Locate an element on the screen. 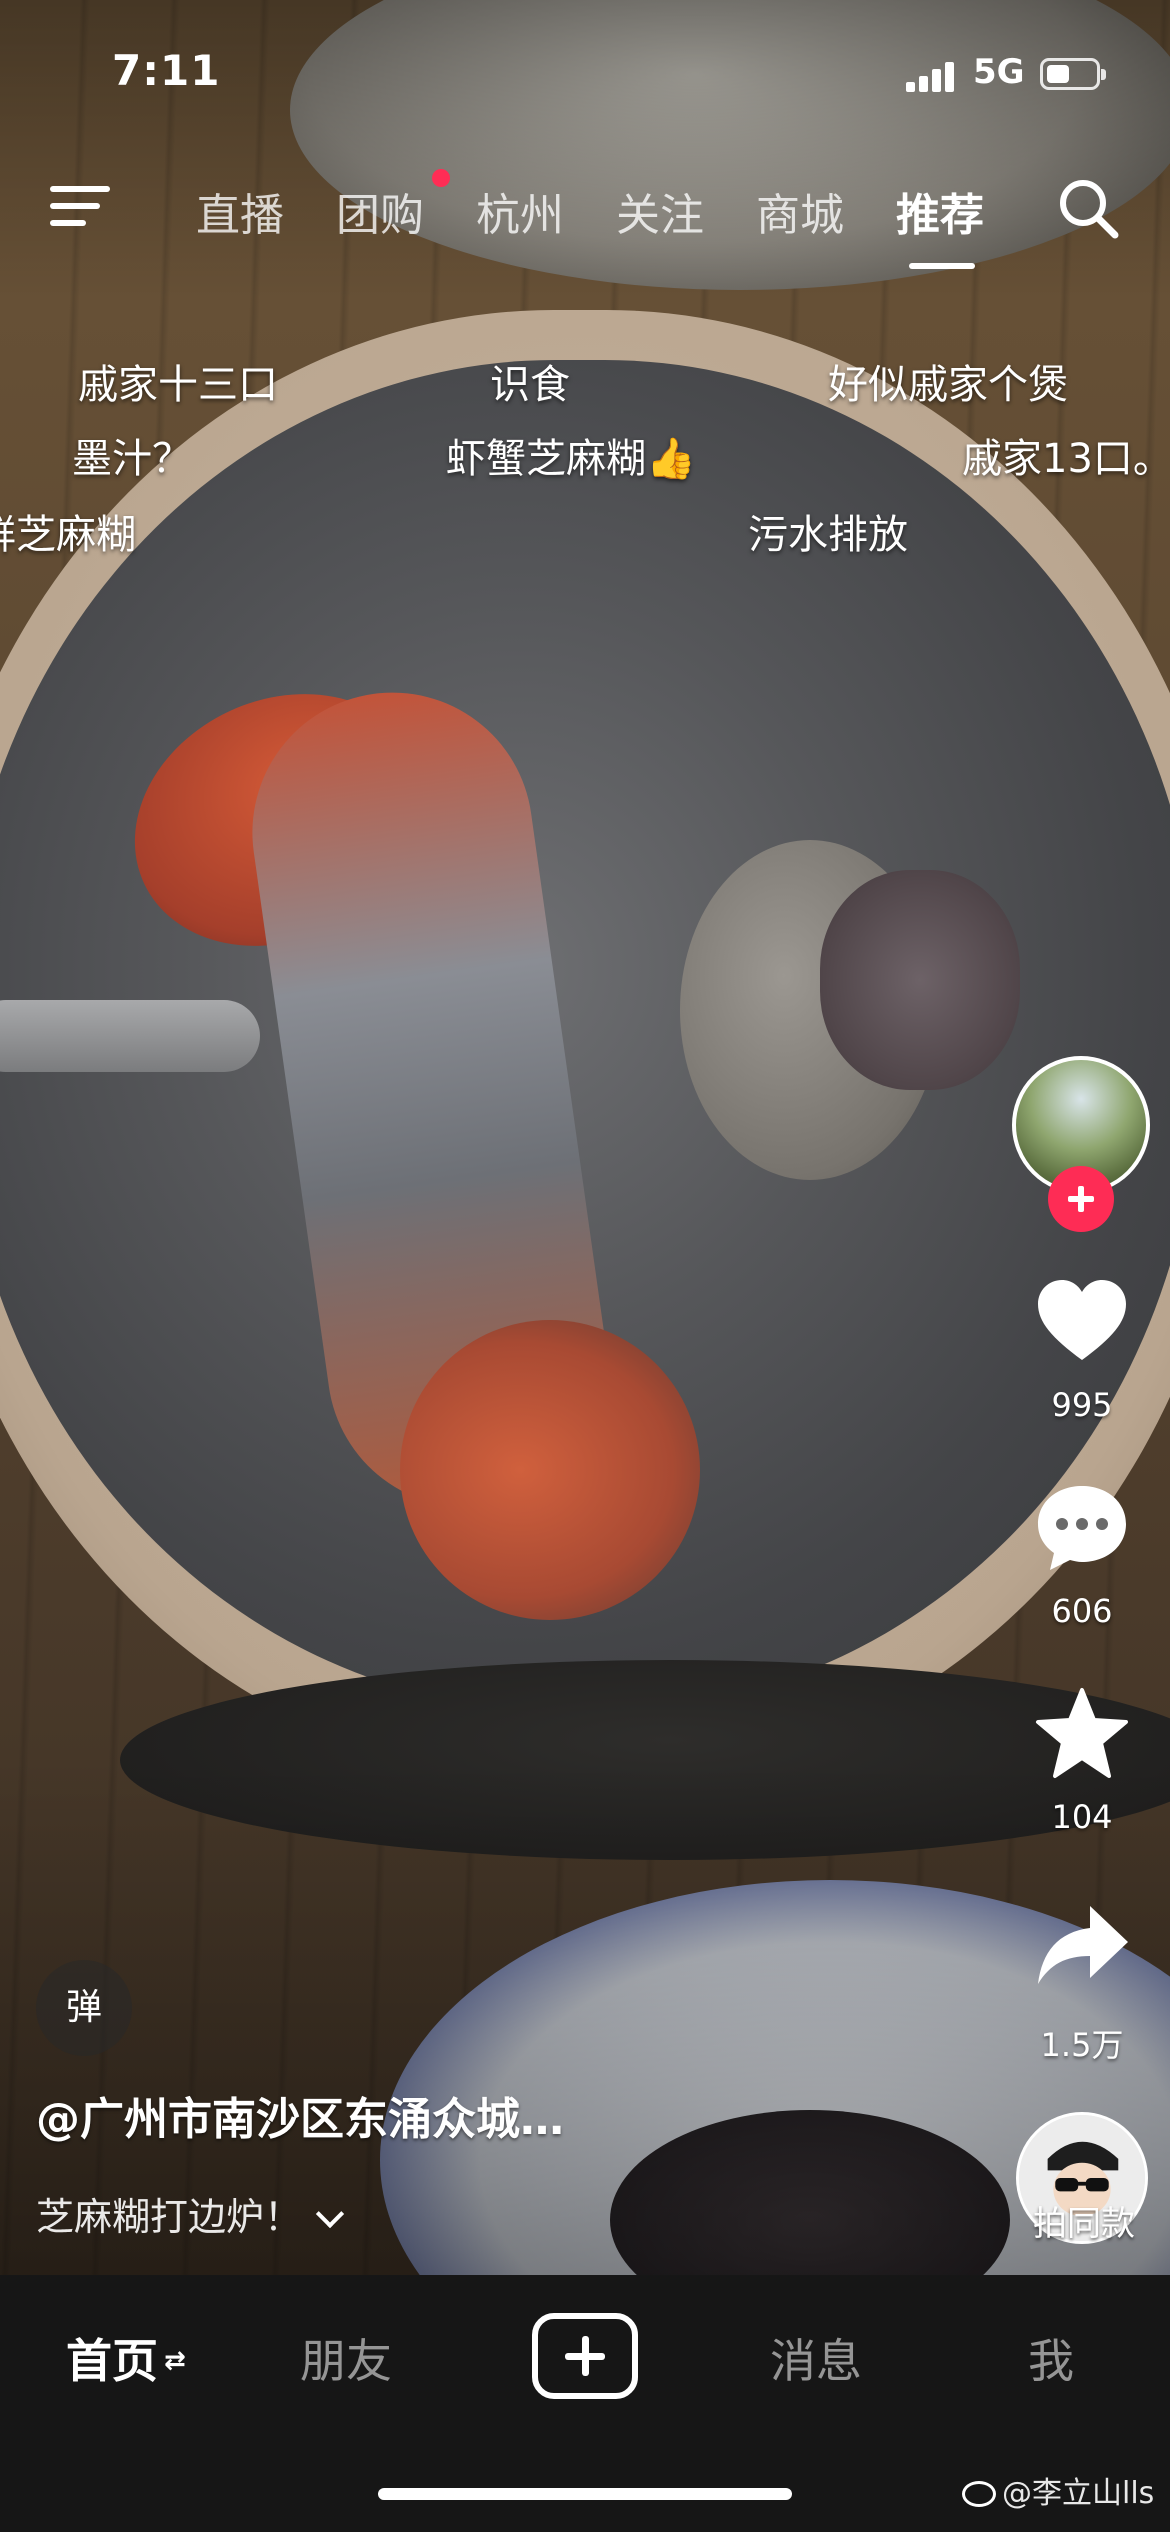 The width and height of the screenshot is (1170, 2532). menu-icon is located at coordinates (82, 206).